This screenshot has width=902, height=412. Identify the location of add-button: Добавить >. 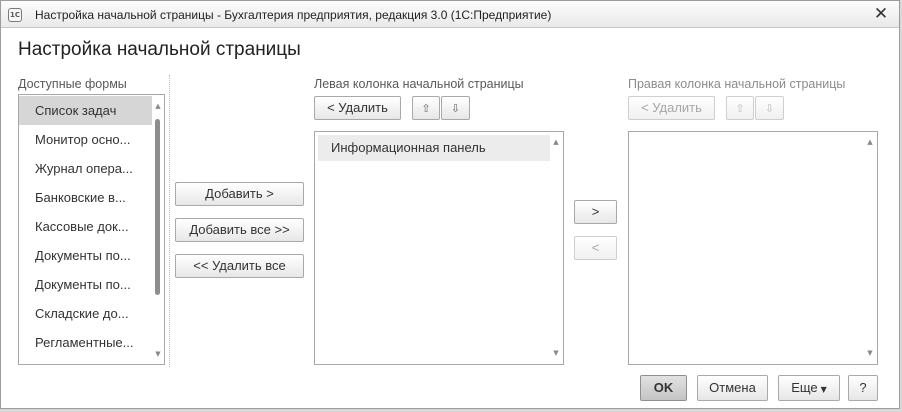
(239, 194).